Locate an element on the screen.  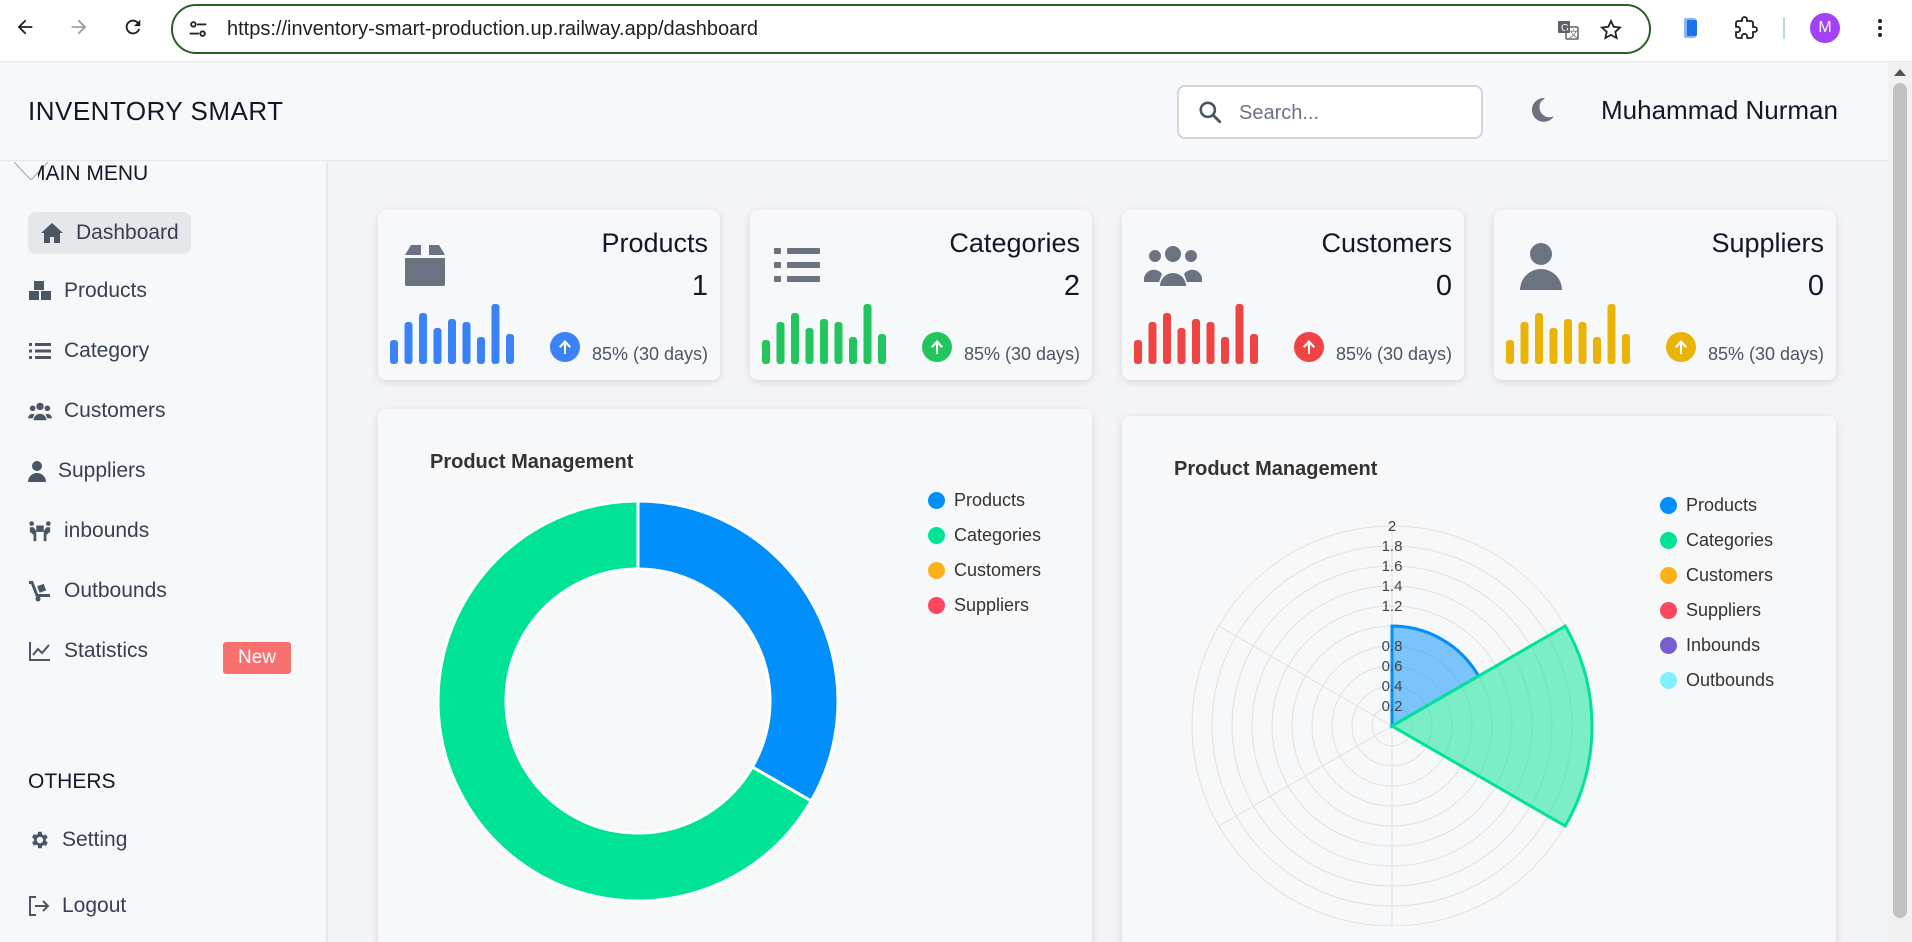
sidebar-item-statistics: Statistics is located at coordinates (88, 651).